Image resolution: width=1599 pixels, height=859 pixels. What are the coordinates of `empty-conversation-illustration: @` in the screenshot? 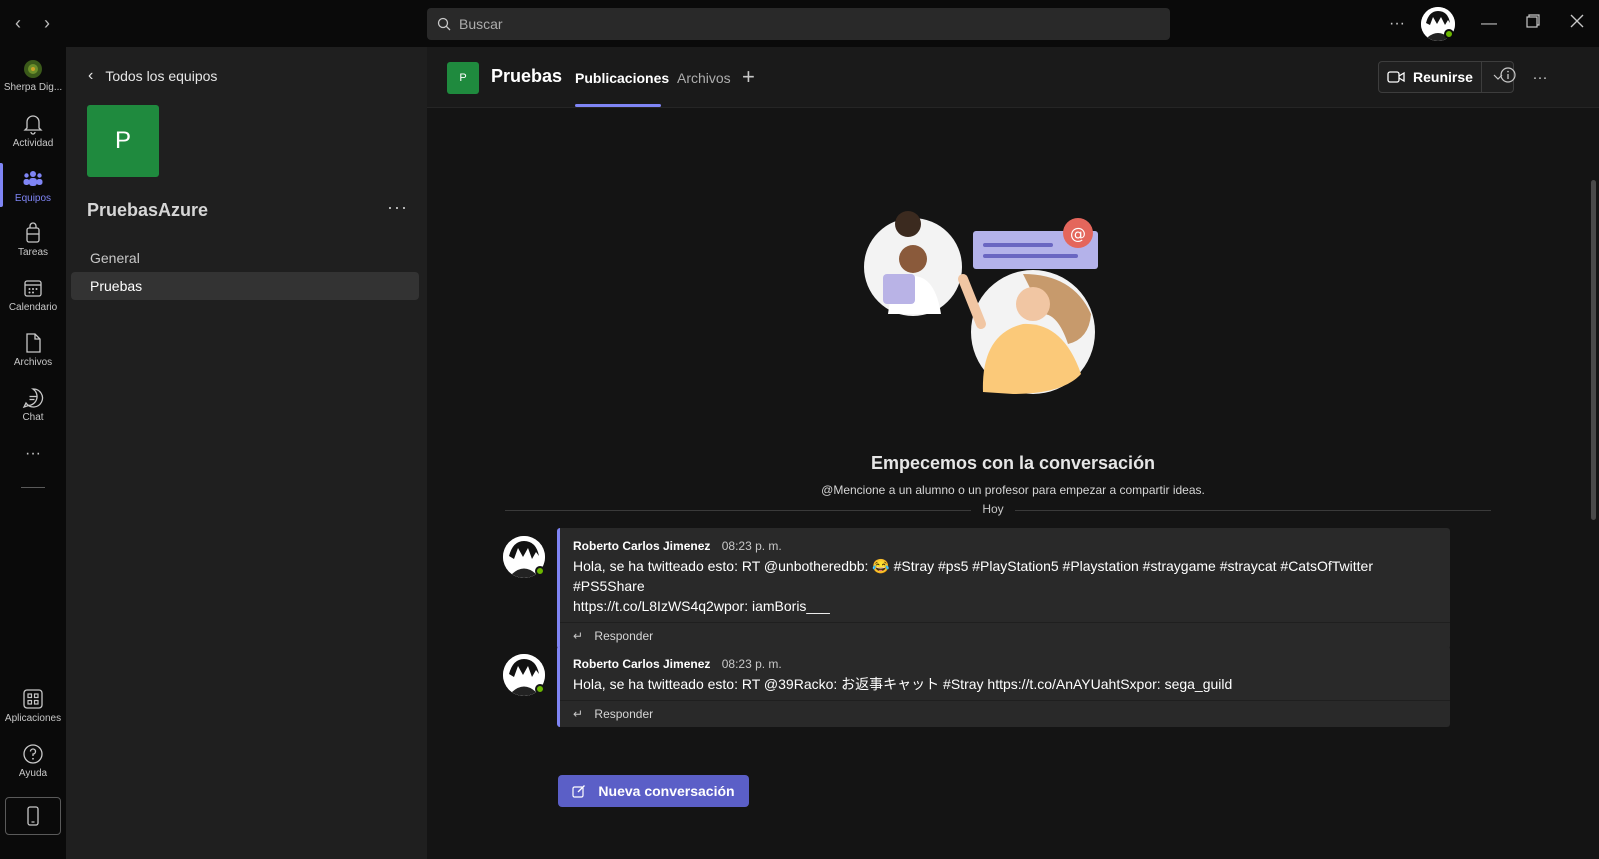 It's located at (981, 302).